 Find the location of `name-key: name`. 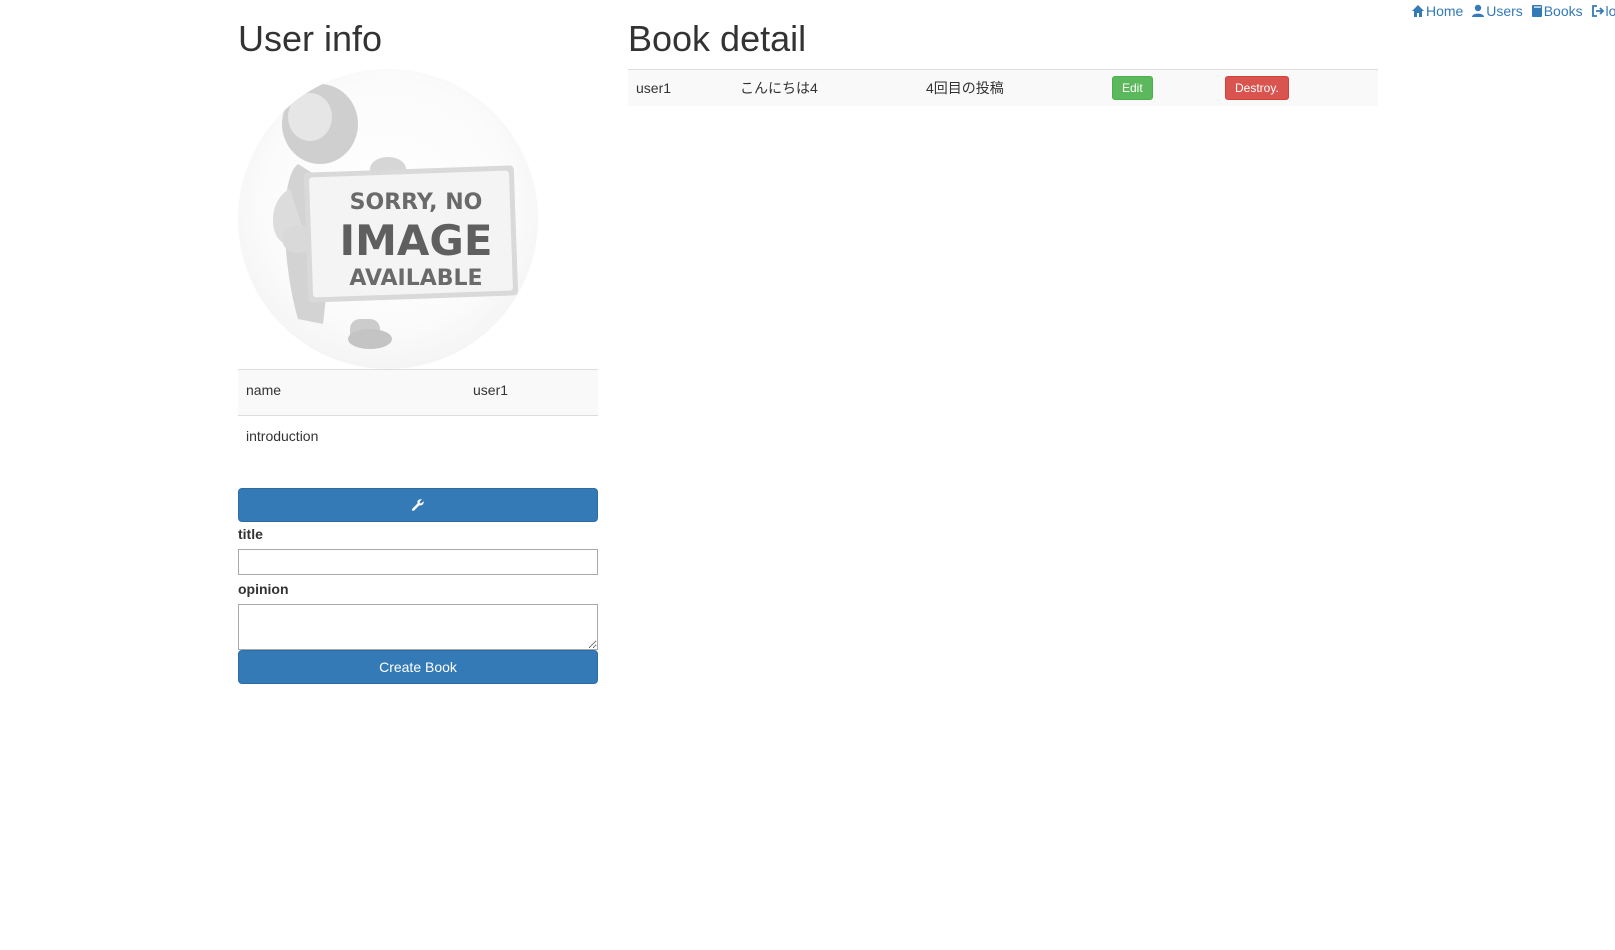

name-key: name is located at coordinates (351, 392).